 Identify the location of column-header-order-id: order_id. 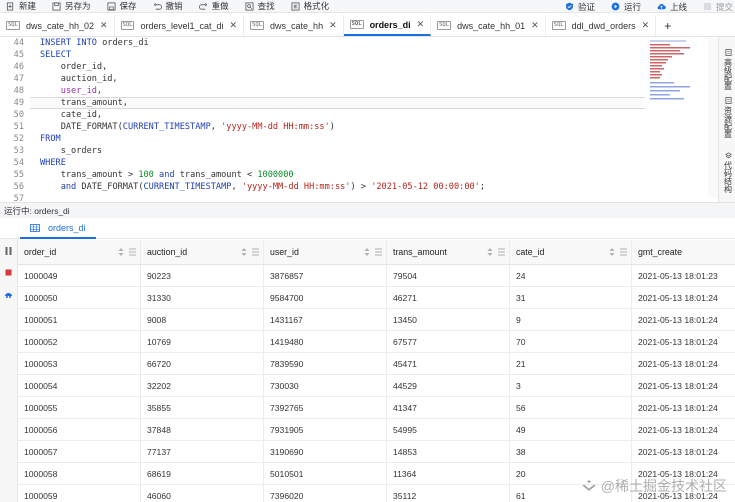
(79, 252).